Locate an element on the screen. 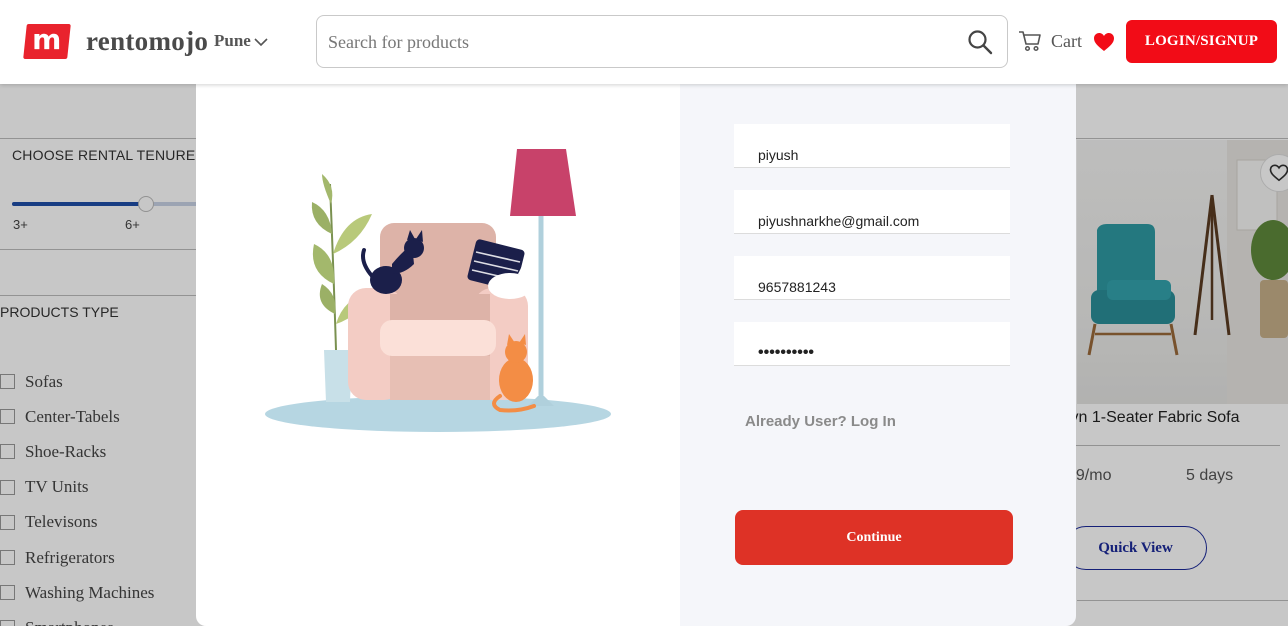  top-header: m rentomojo Pune Cart LOGIN/SIGNUP is located at coordinates (644, 42).